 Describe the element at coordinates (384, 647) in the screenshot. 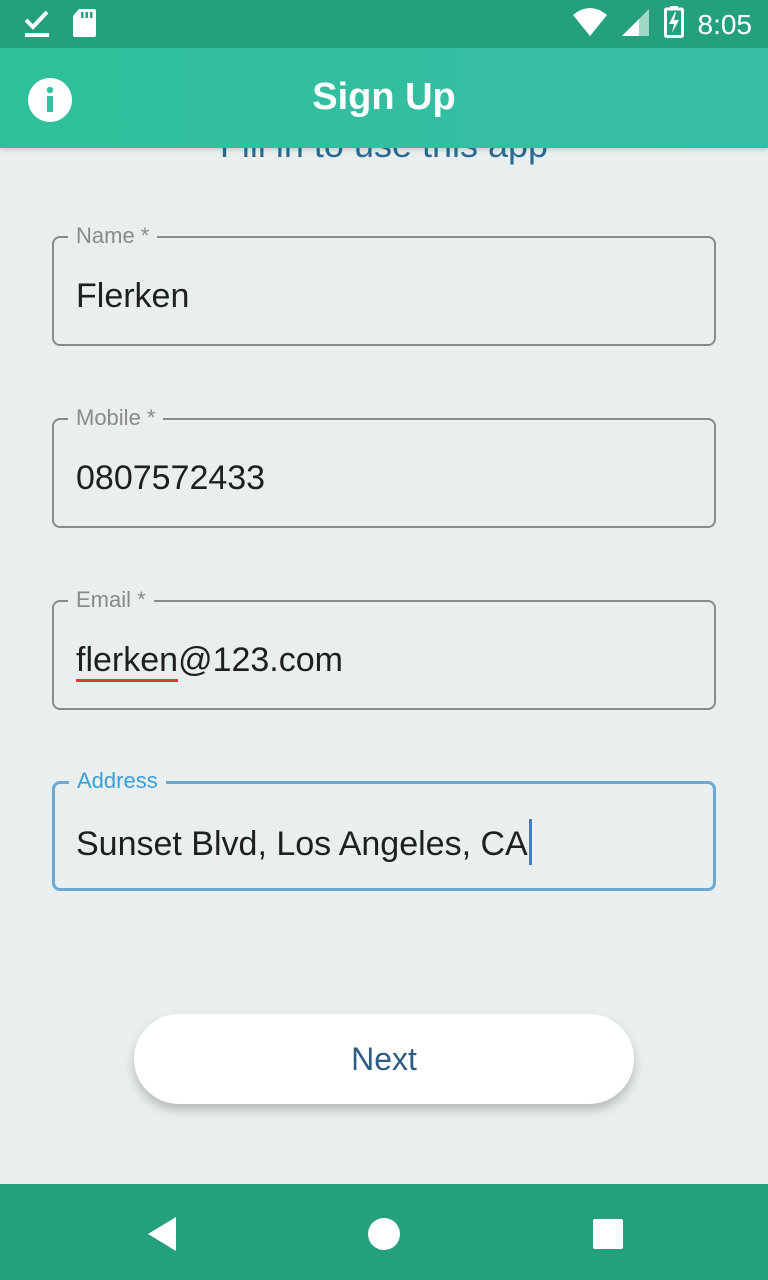

I see `email-field: Email * flerken@123.com` at that location.